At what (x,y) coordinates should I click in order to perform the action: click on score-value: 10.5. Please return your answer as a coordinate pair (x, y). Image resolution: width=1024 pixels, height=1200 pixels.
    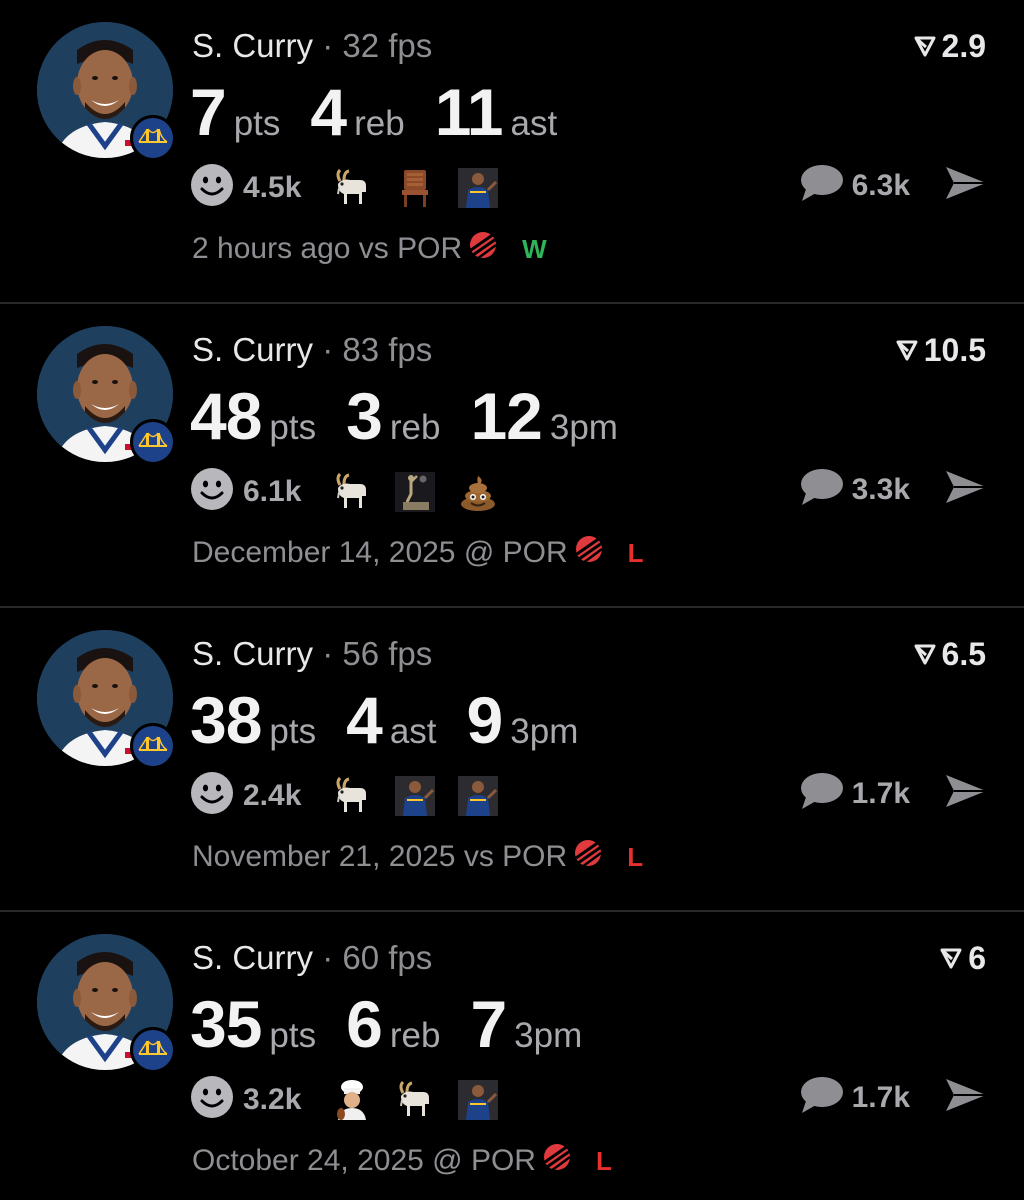
    Looking at the image, I should click on (954, 350).